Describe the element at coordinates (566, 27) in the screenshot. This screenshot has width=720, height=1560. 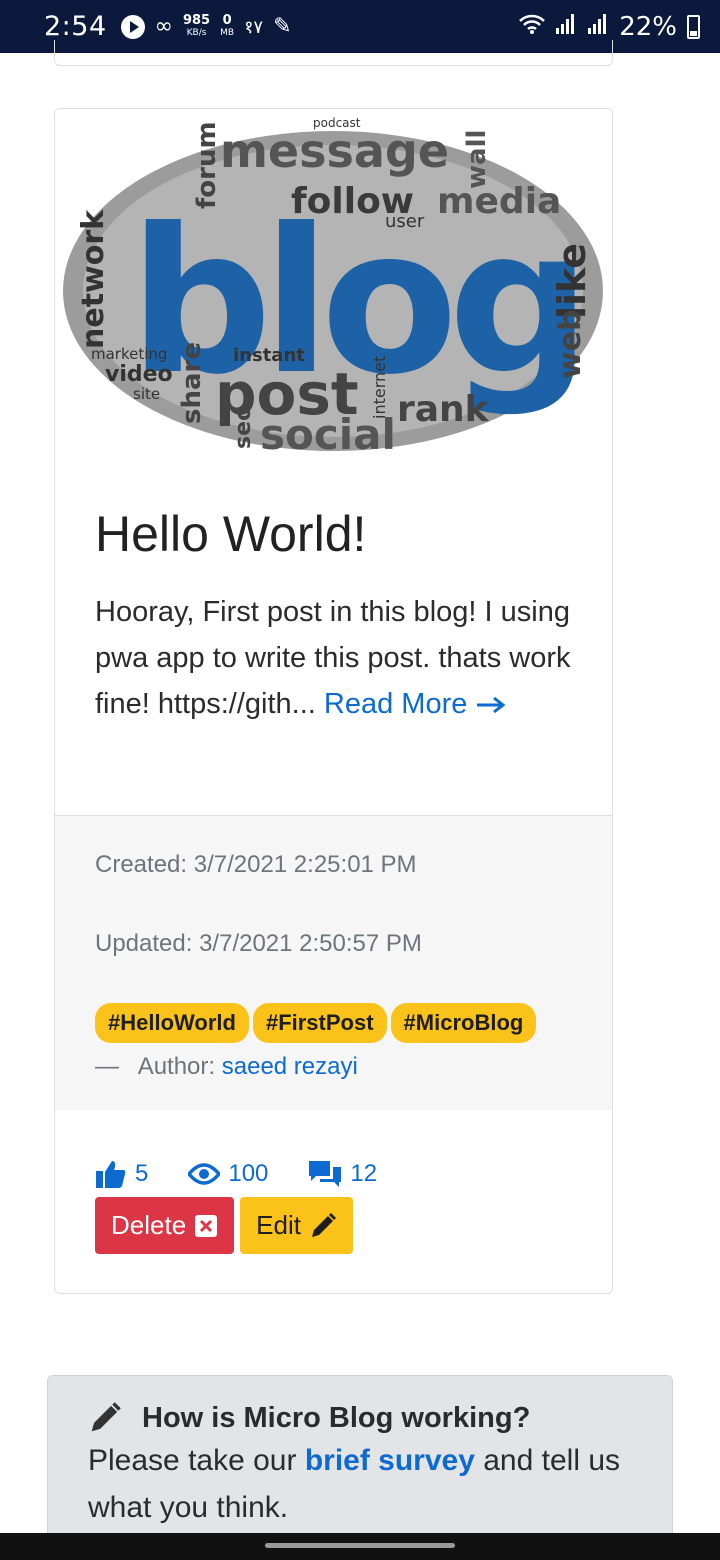
I see `signal-icon` at that location.